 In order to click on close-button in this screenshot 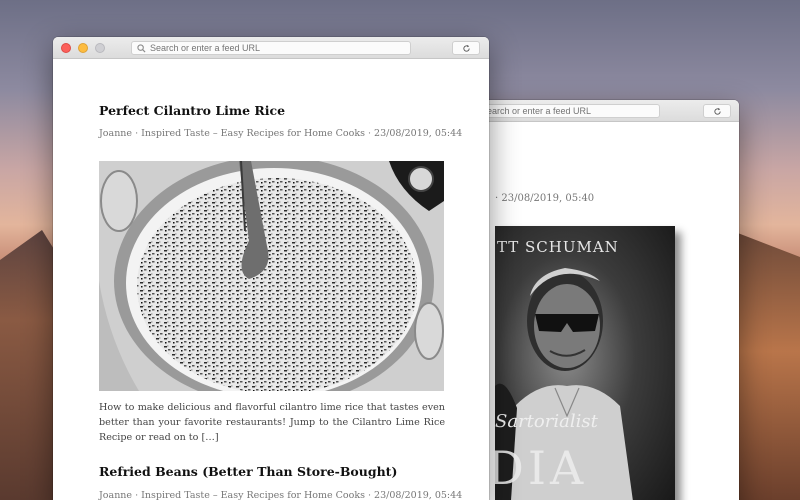, I will do `click(66, 48)`.